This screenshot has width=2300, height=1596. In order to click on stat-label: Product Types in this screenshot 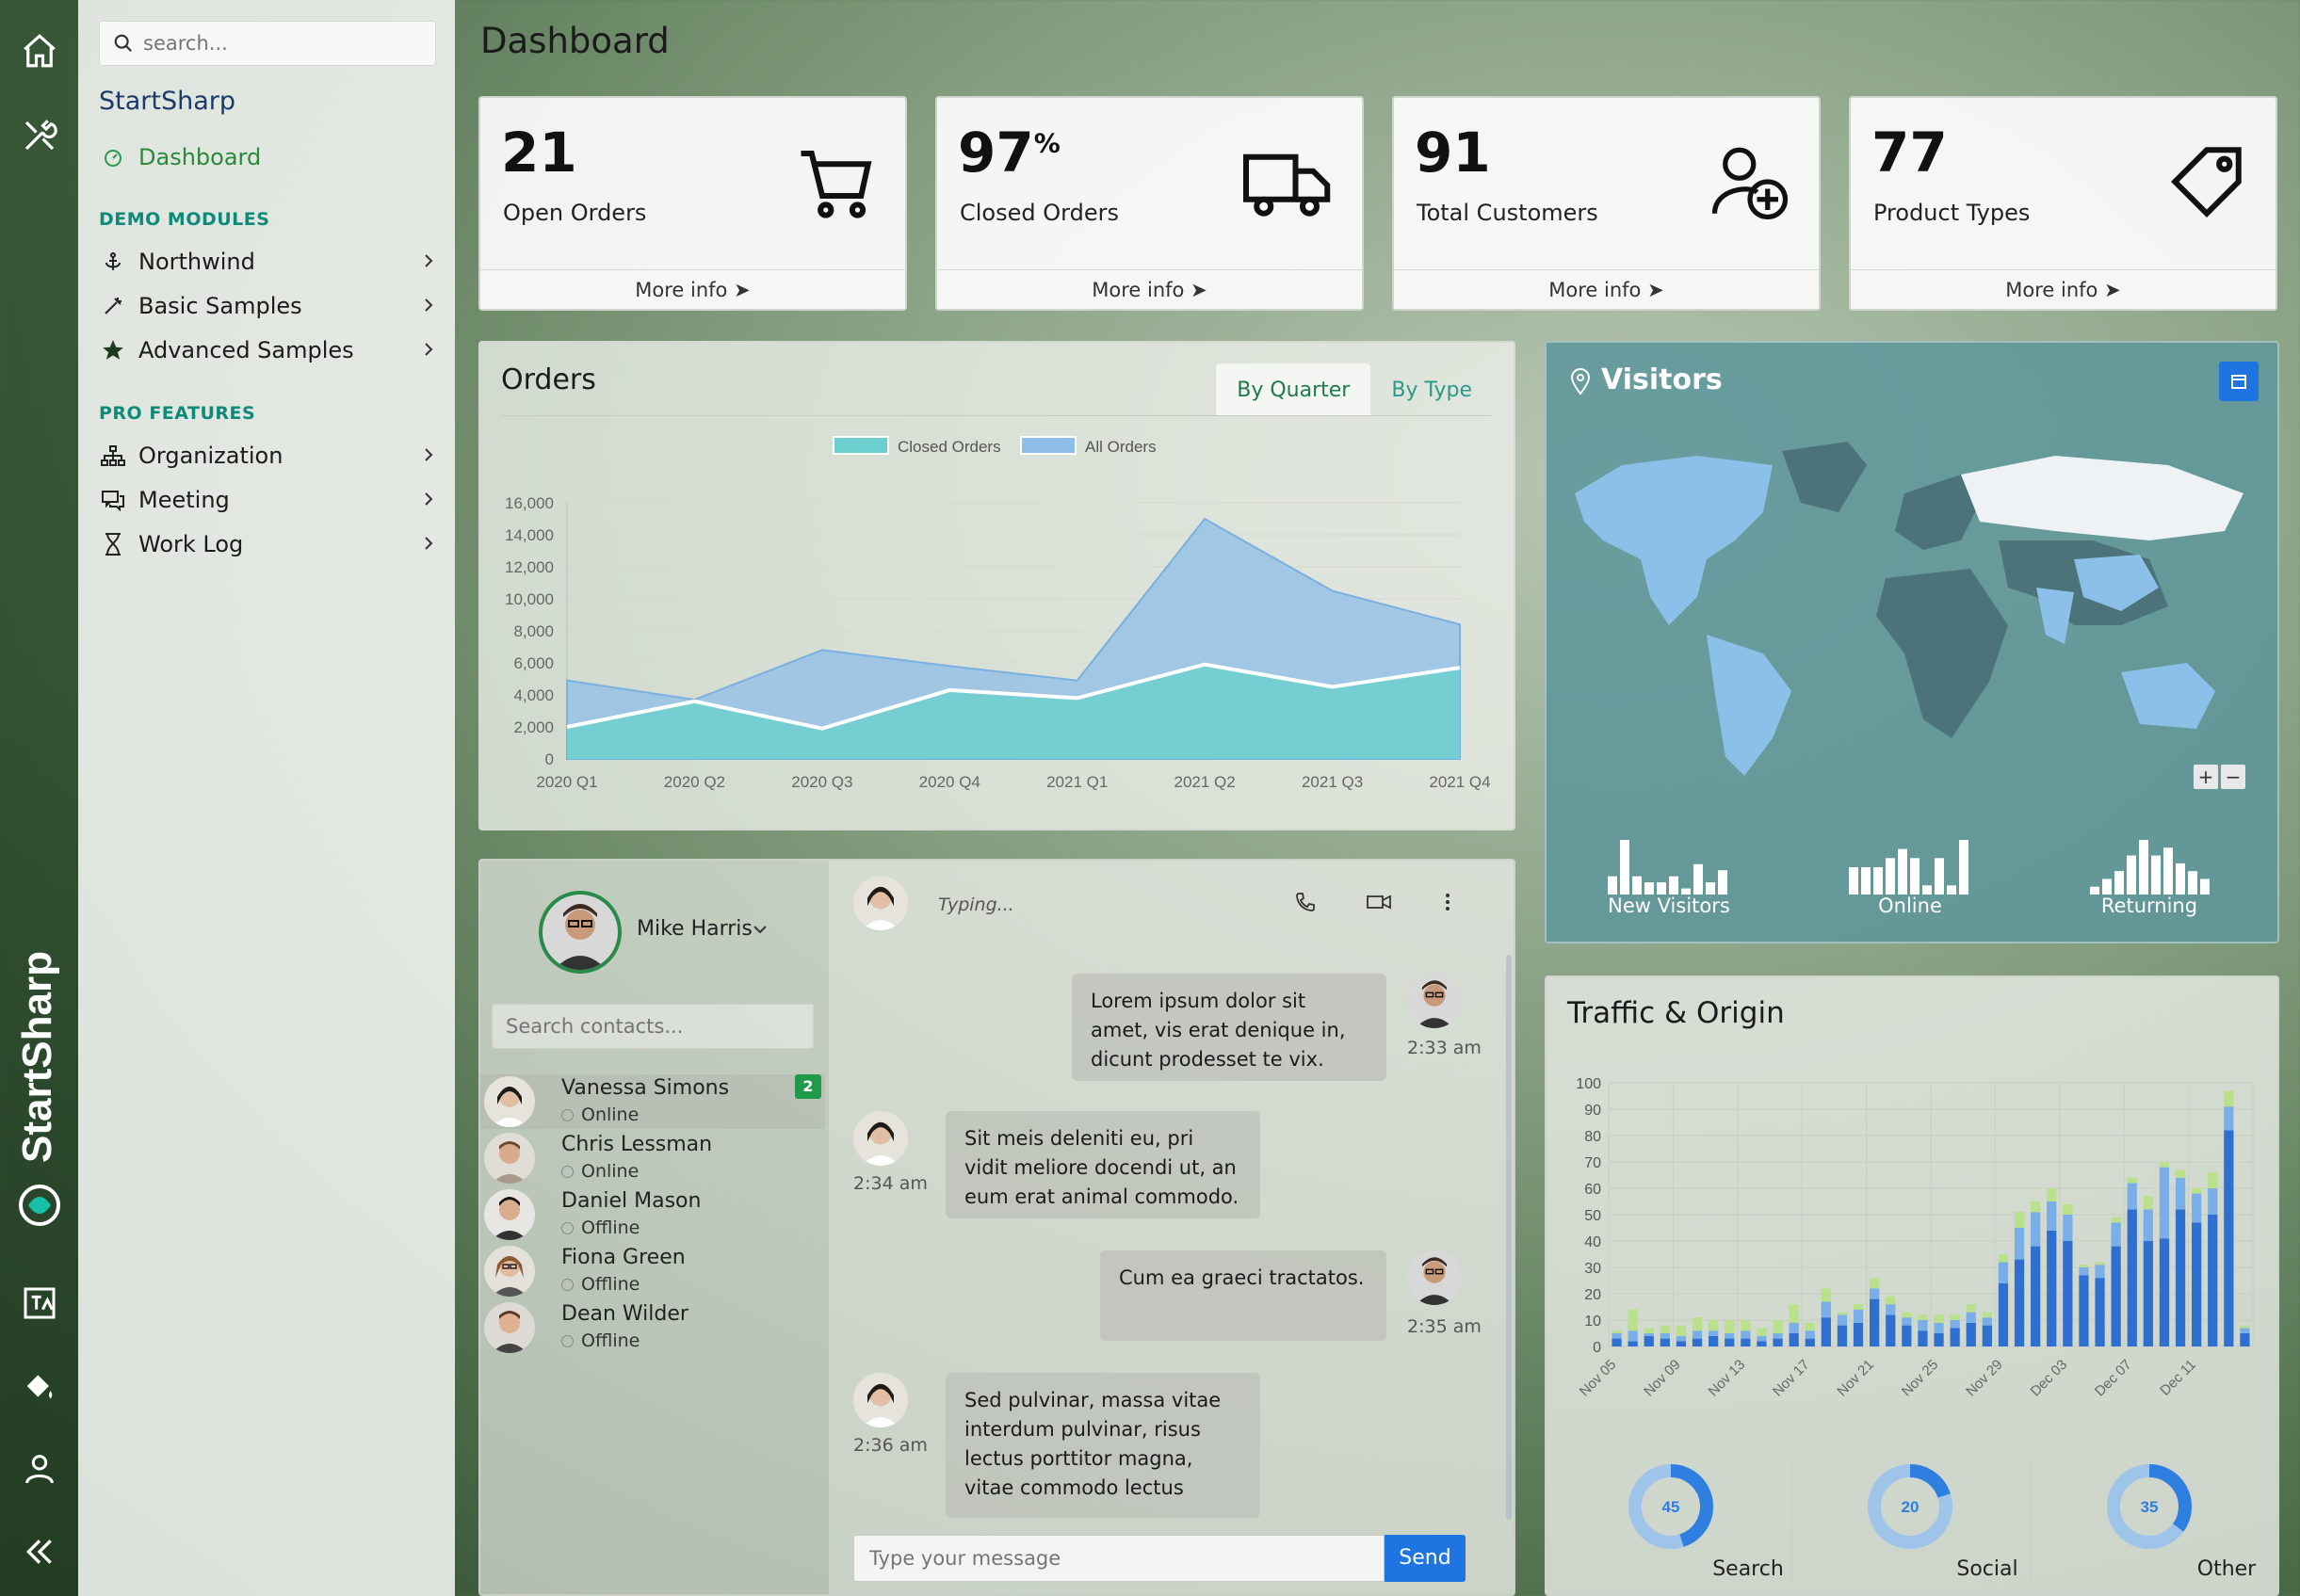, I will do `click(1952, 213)`.